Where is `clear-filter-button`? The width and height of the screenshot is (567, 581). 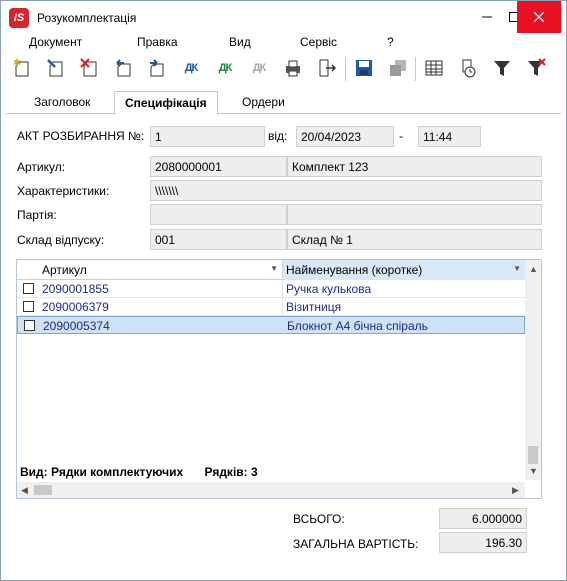 clear-filter-button is located at coordinates (536, 68).